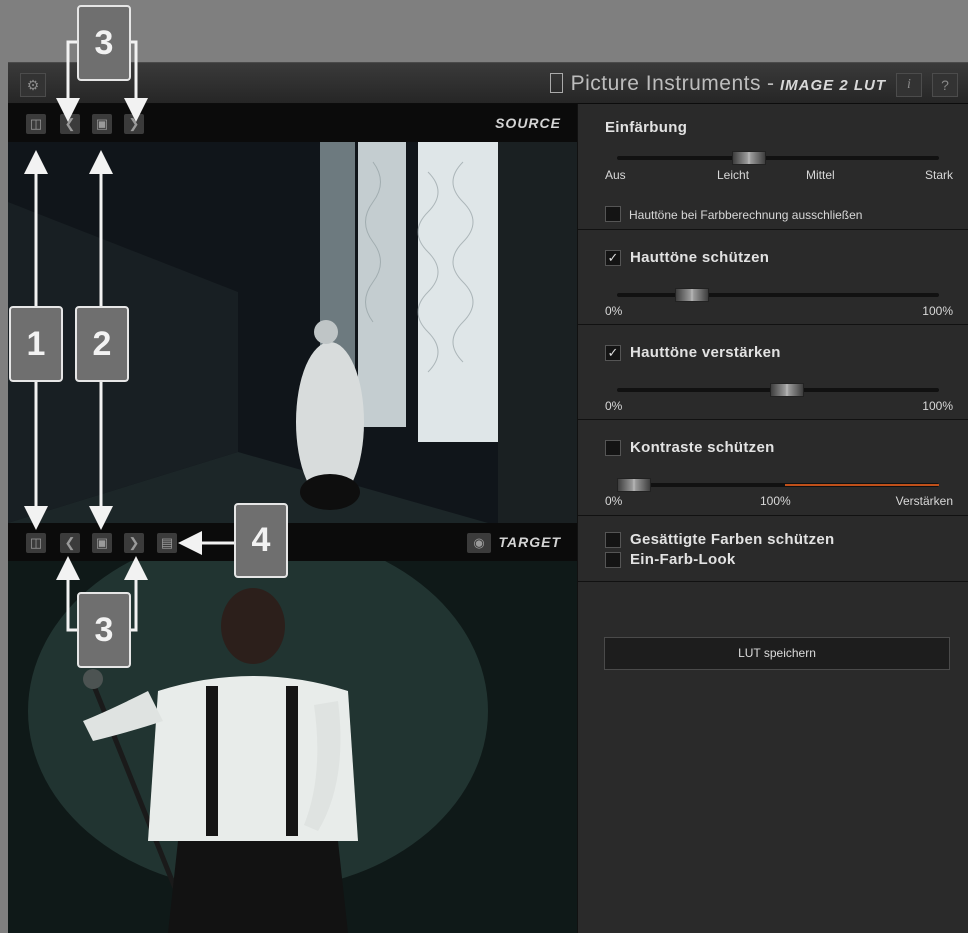  What do you see at coordinates (646, 127) in the screenshot?
I see `colorize-title: Einfärbung` at bounding box center [646, 127].